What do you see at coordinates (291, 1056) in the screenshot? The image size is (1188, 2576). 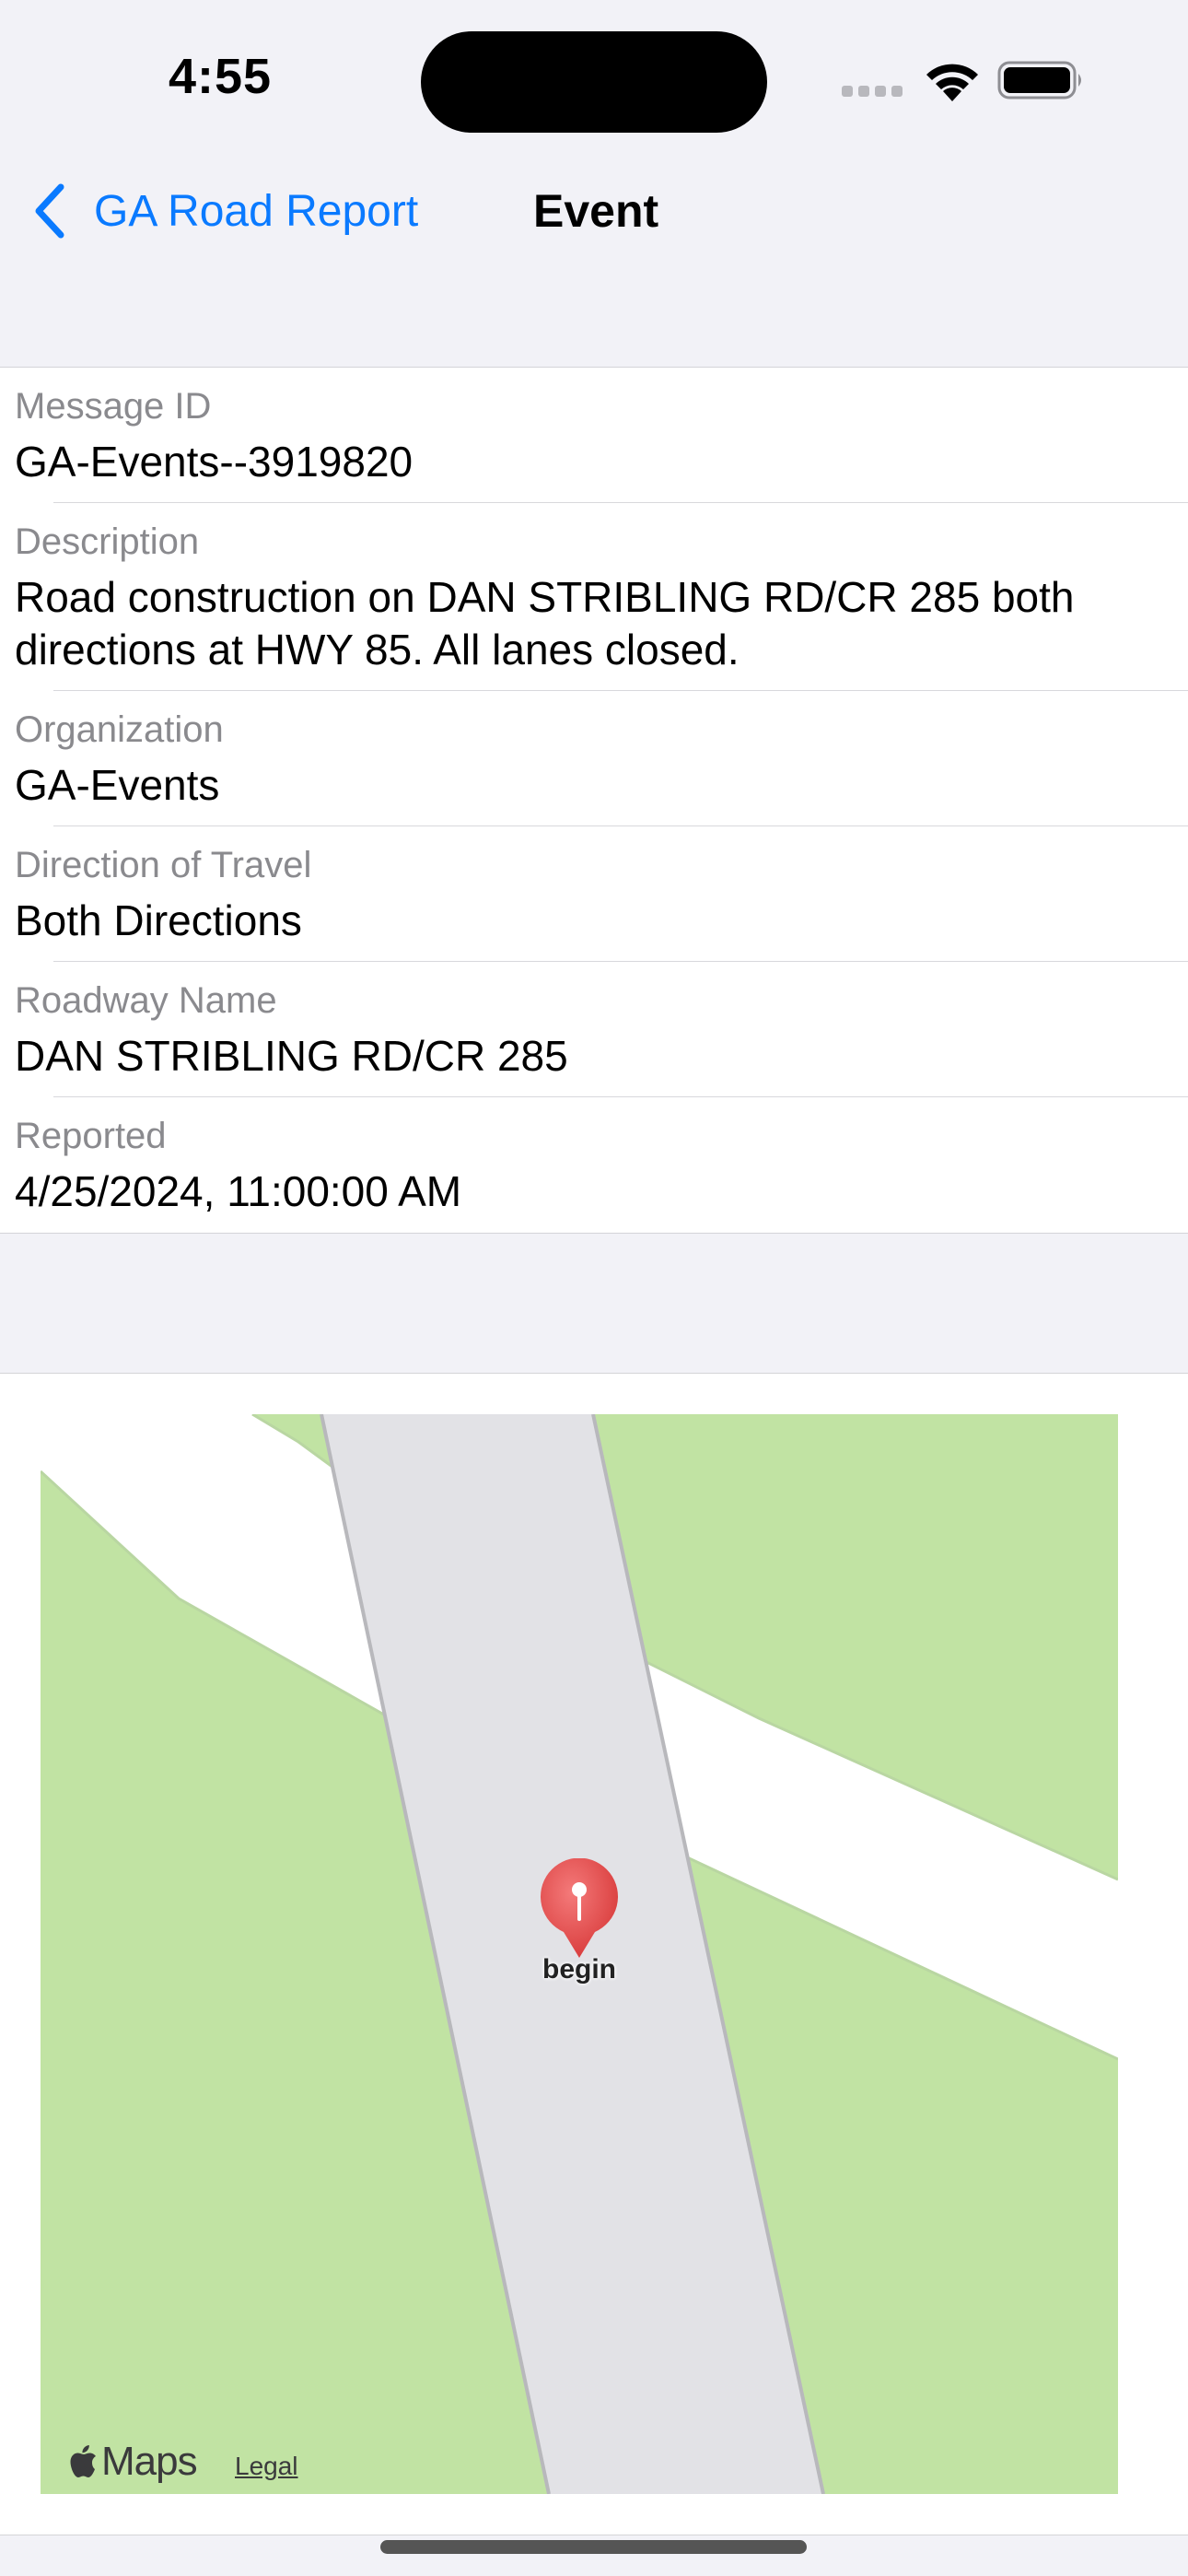 I see `detail-value: DAN STRIBLING RD/CR 285` at bounding box center [291, 1056].